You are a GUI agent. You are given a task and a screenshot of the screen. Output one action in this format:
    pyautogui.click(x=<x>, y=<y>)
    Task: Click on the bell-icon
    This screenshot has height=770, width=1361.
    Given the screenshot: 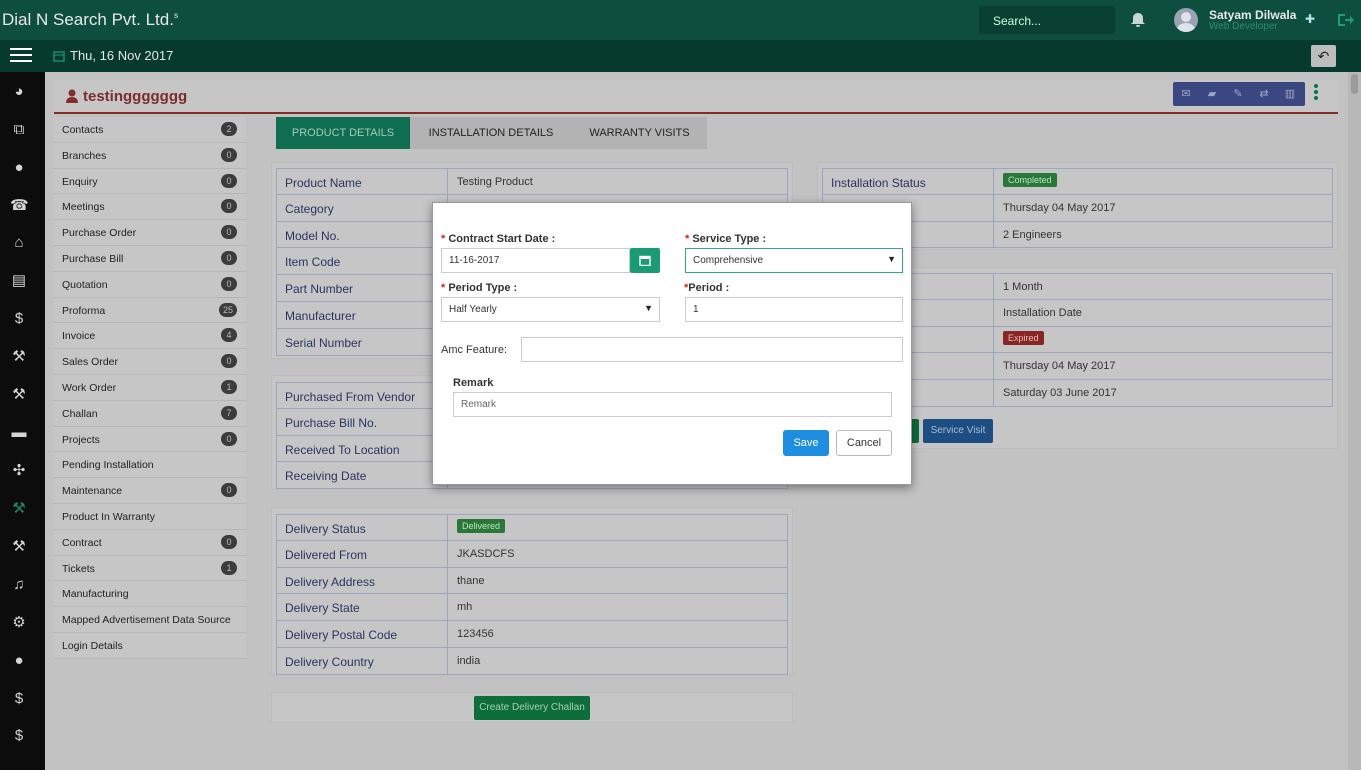 What is the action you would take?
    pyautogui.click(x=1138, y=20)
    